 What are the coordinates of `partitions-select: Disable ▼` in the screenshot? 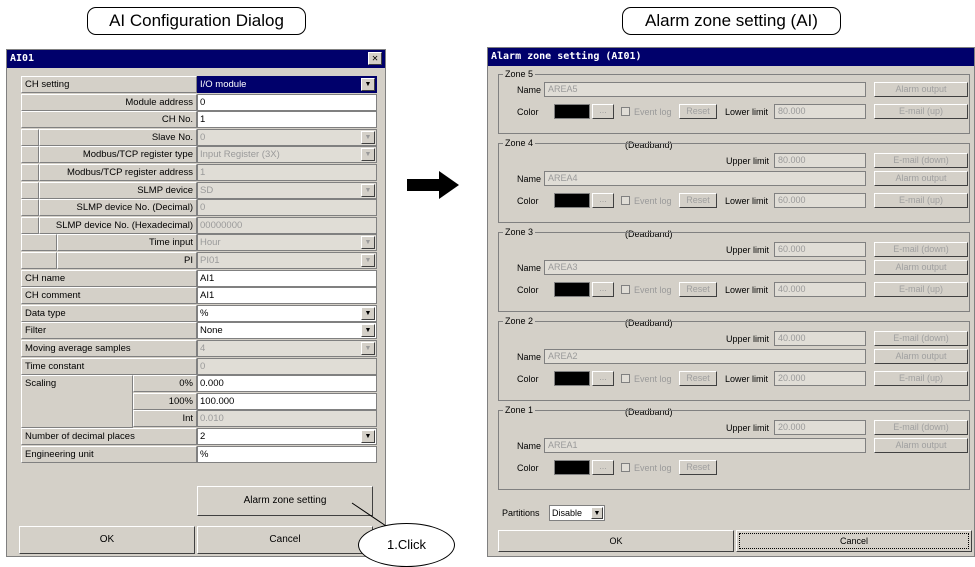 It's located at (577, 513).